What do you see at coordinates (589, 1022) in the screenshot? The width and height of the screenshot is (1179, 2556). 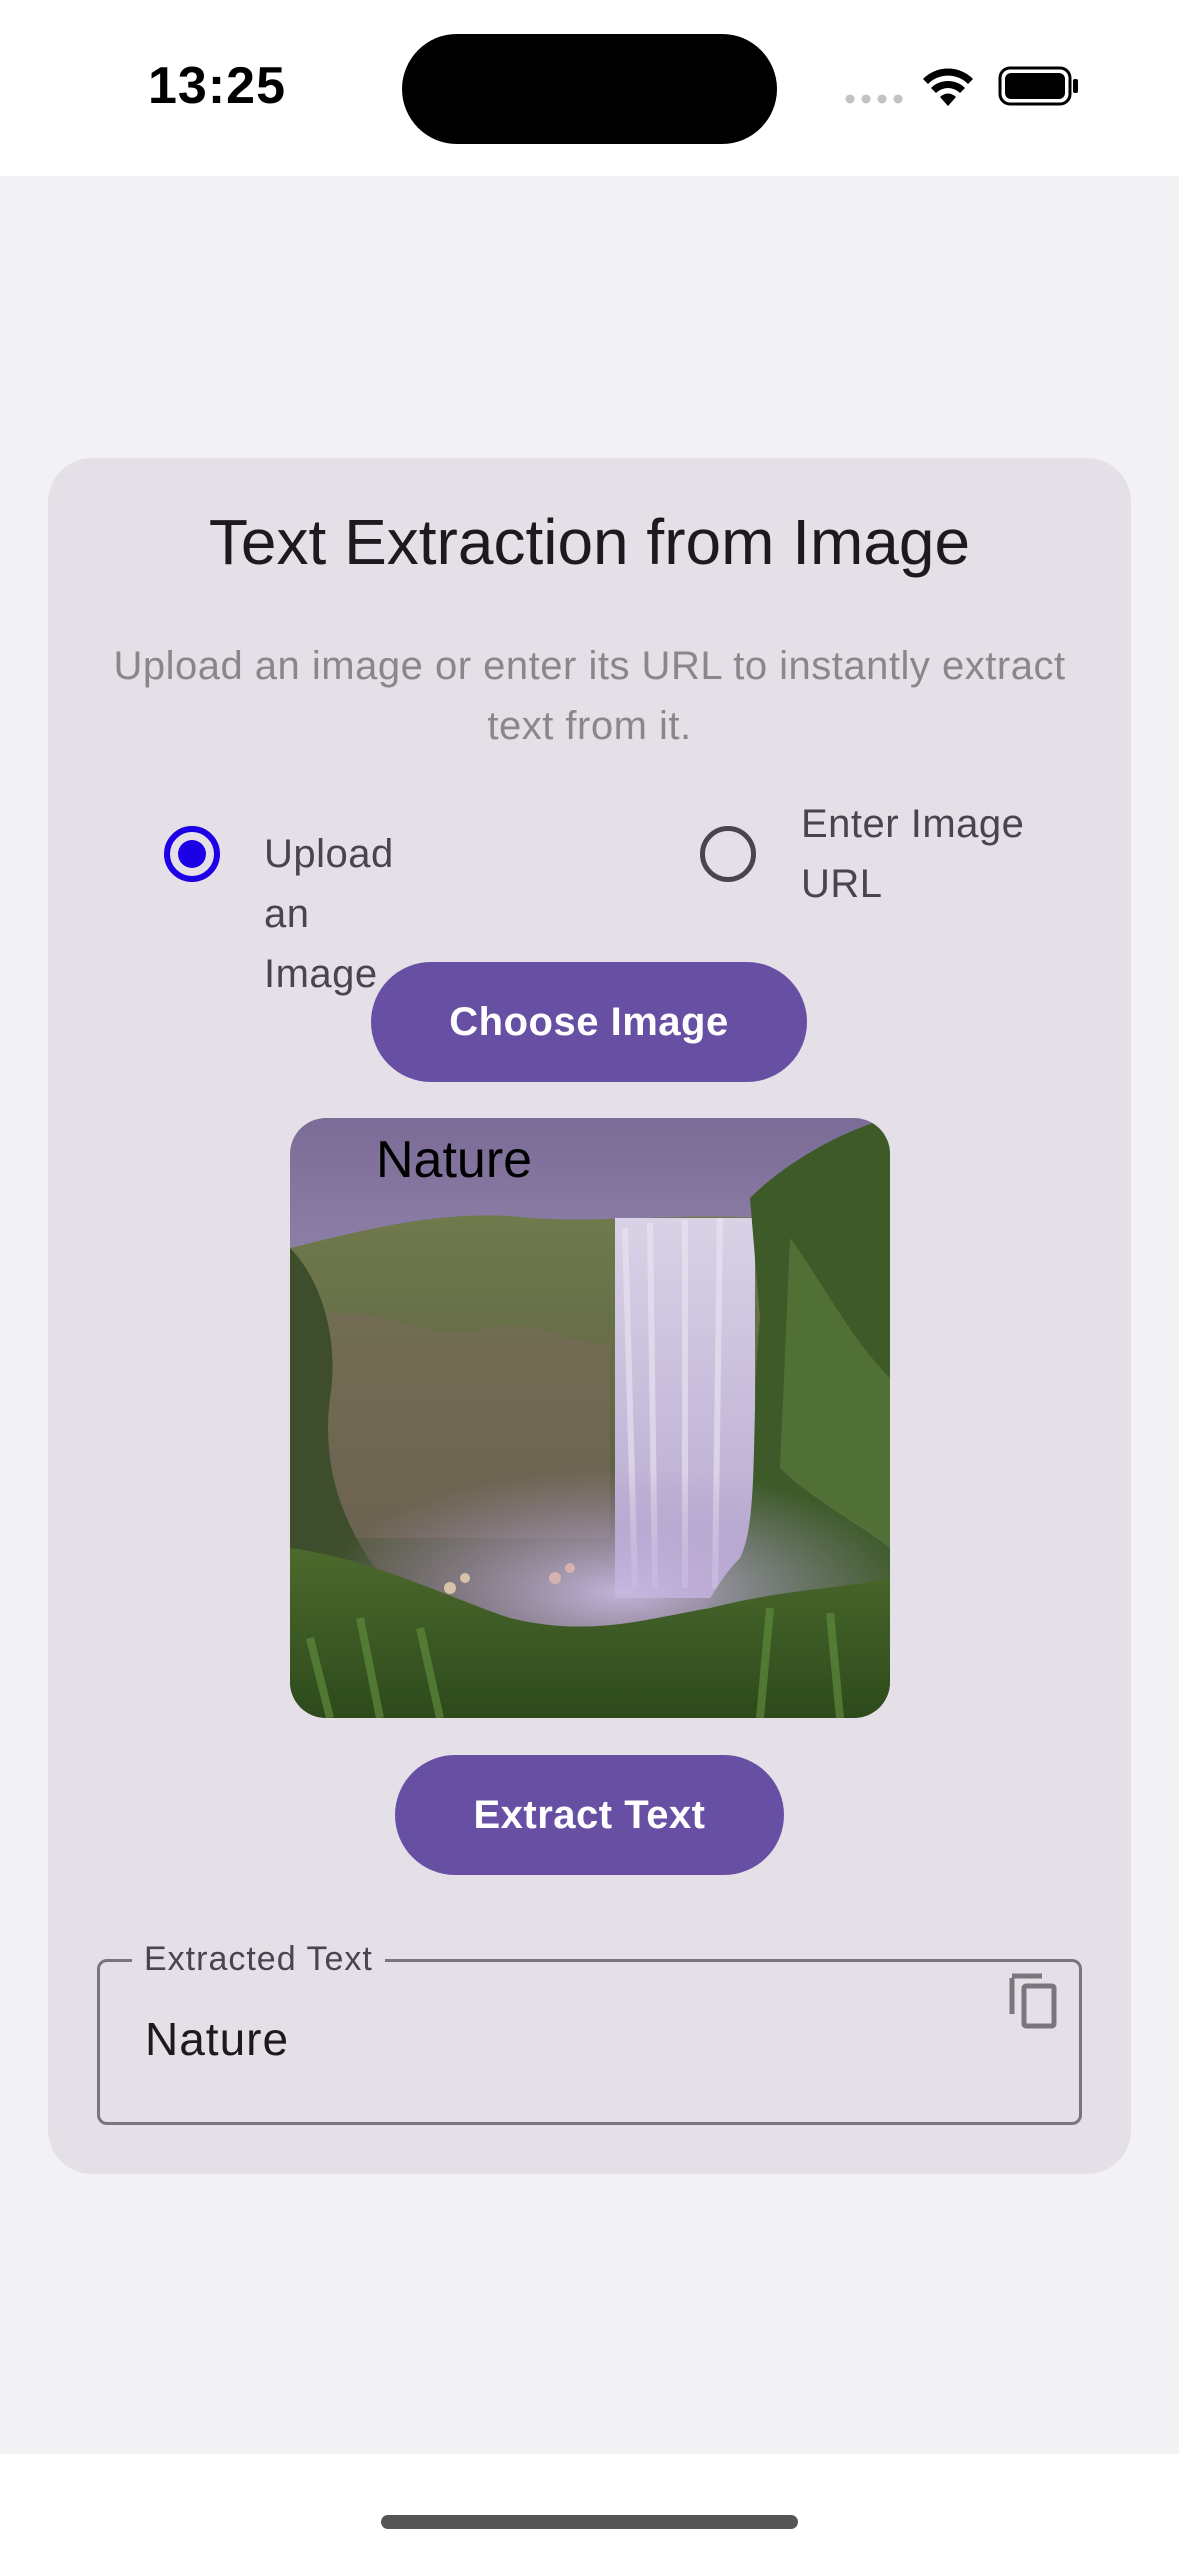 I see `choose-image-button: Choose Image` at bounding box center [589, 1022].